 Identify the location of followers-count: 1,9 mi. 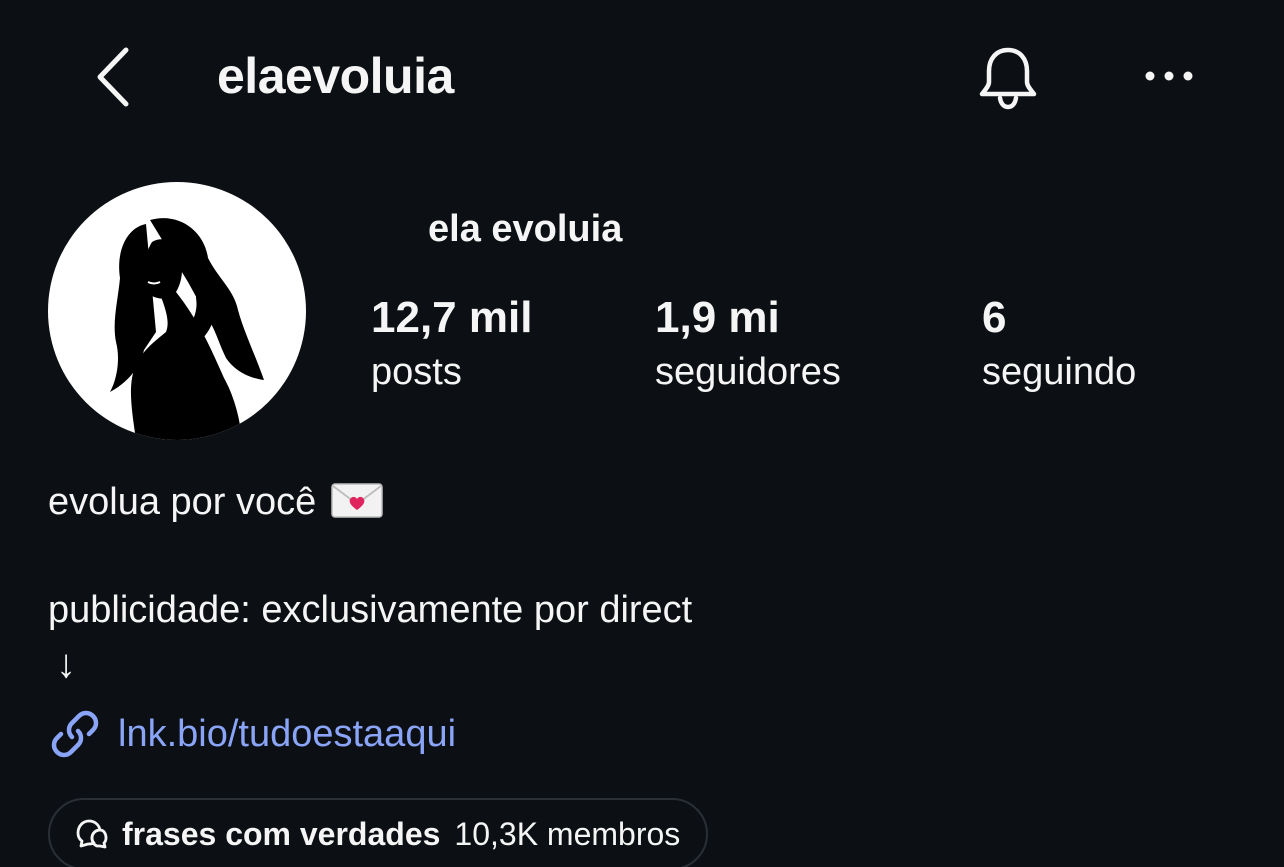
(717, 317).